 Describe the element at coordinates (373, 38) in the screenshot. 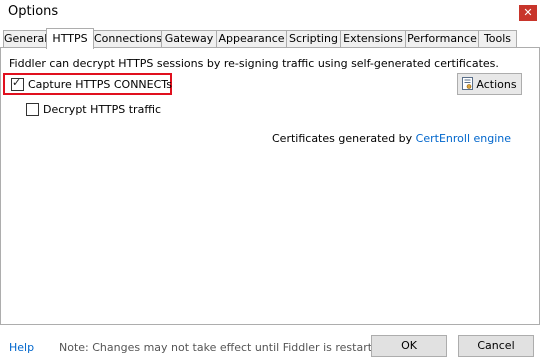

I see `tab-extensions: Extensions` at that location.